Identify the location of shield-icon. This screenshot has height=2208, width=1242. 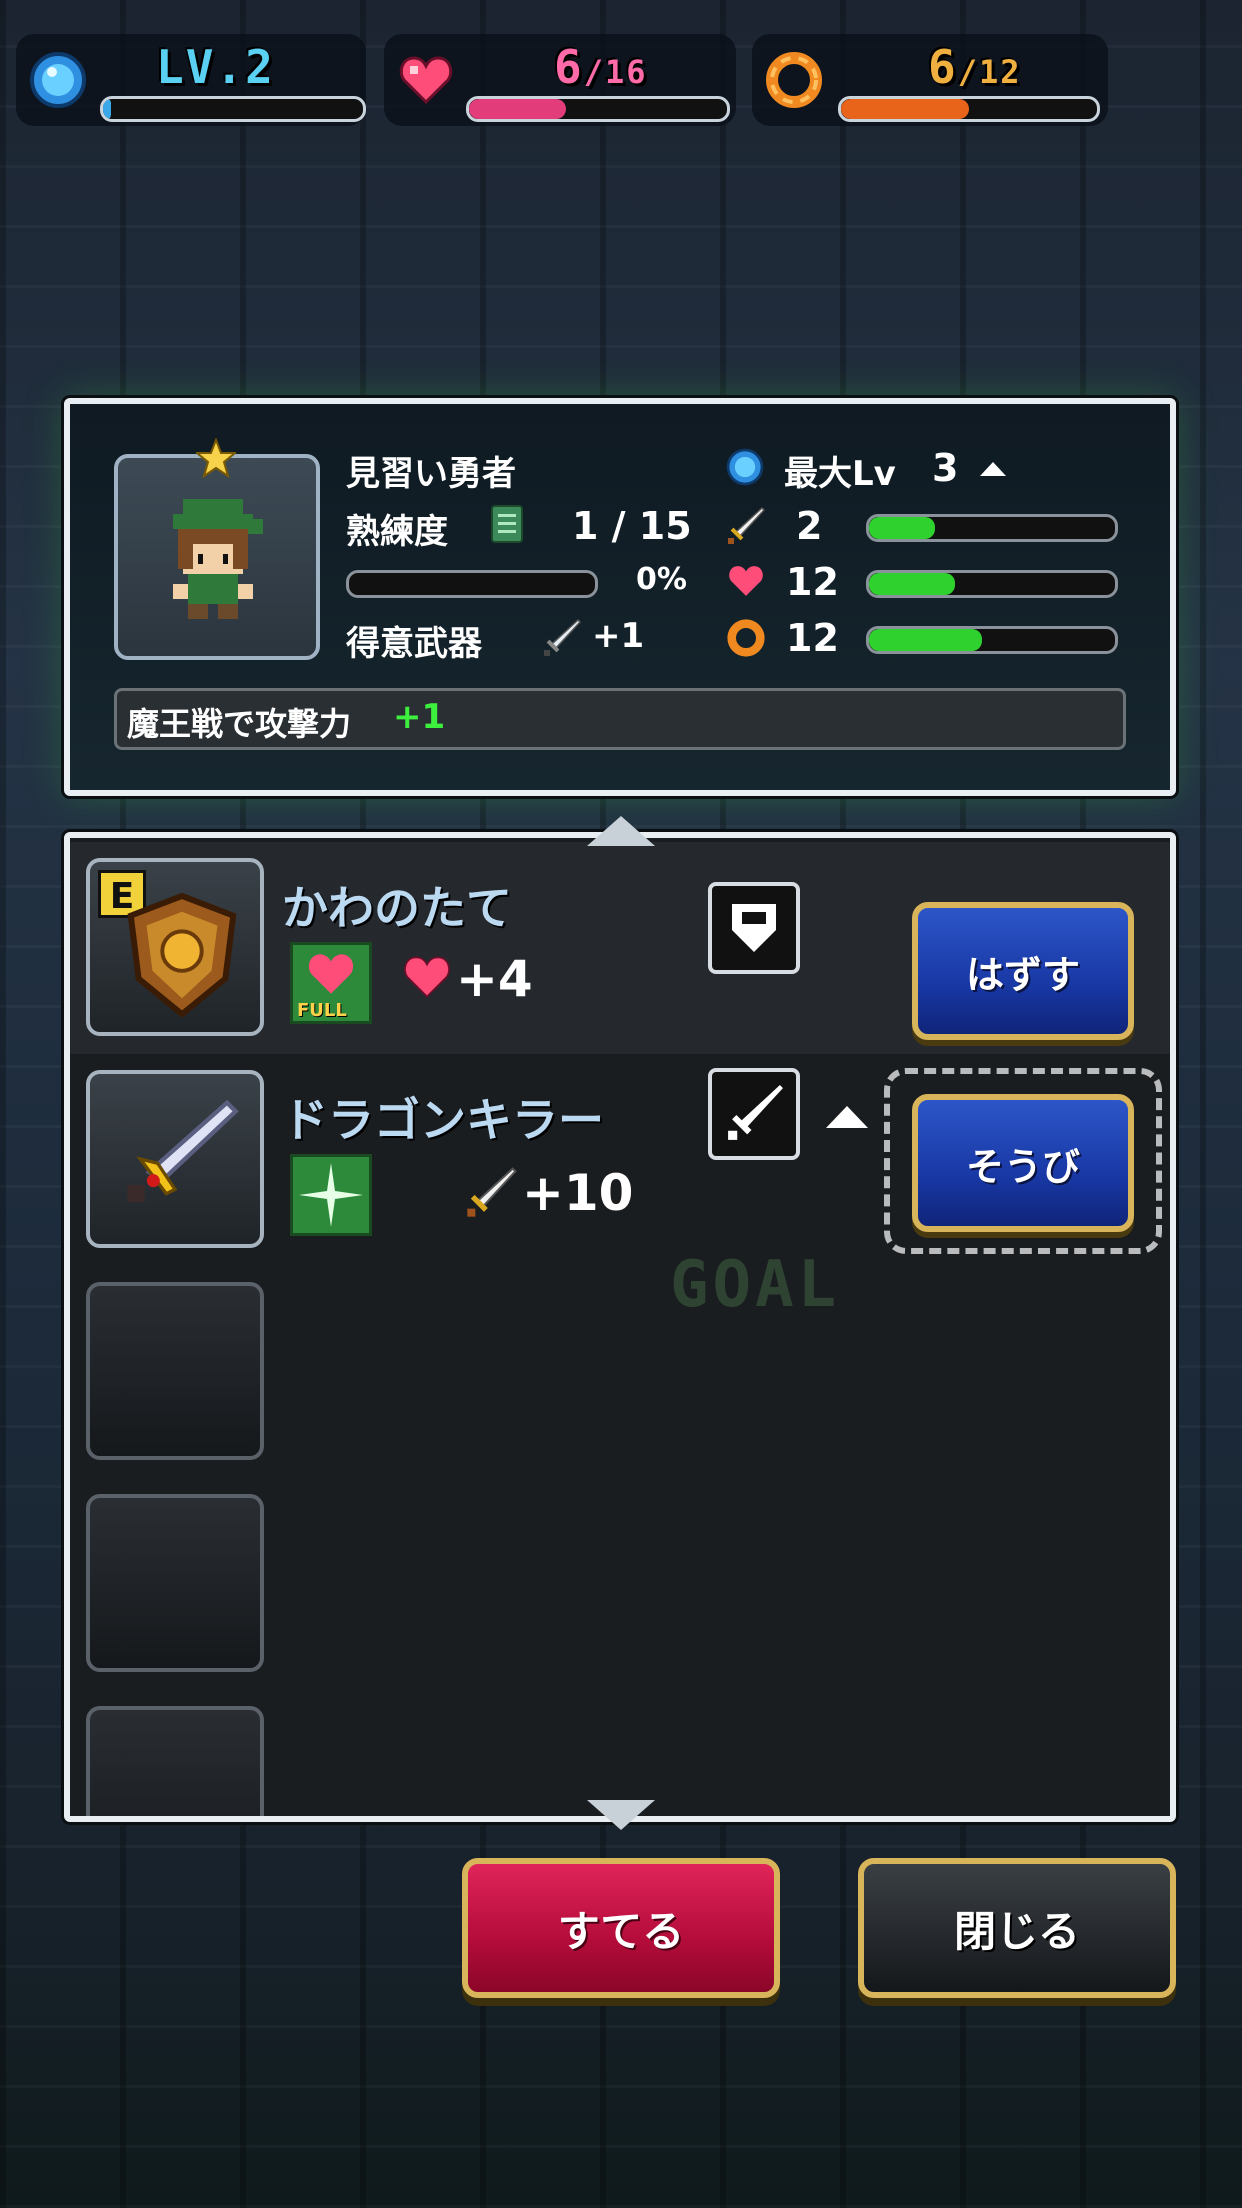
(754, 928).